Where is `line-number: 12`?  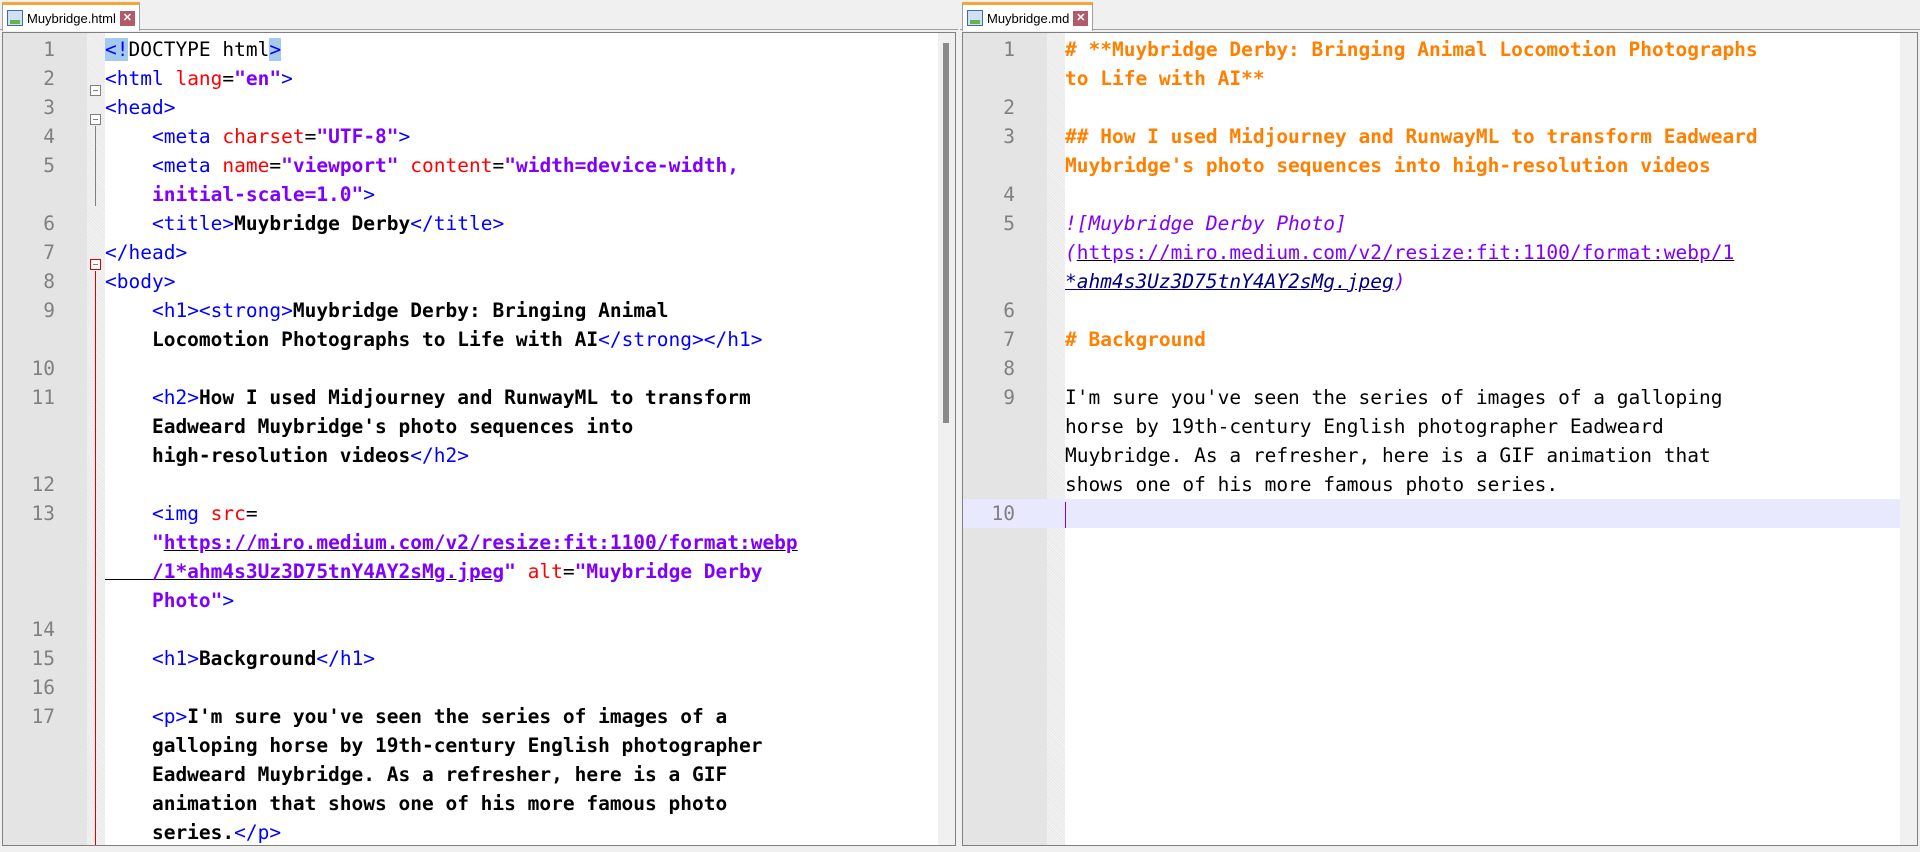
line-number: 12 is located at coordinates (43, 484).